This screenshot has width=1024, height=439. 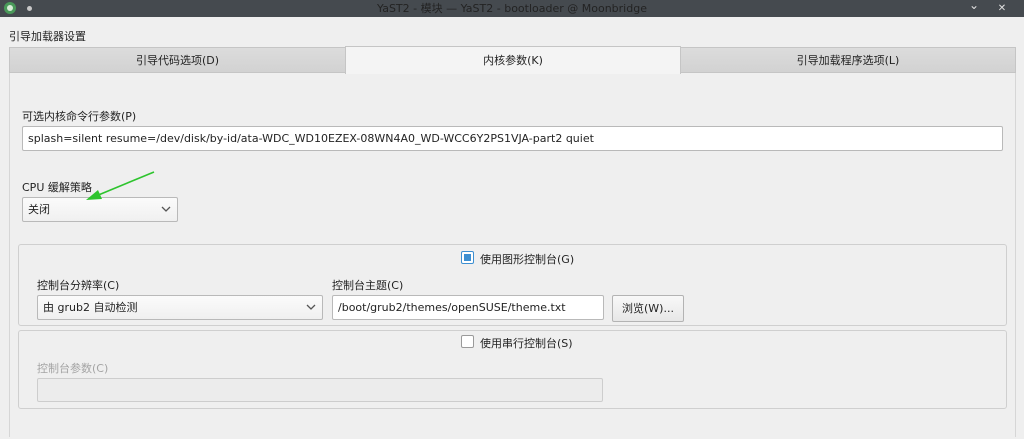 What do you see at coordinates (73, 368) in the screenshot?
I see `console-params-label: 控制台参数(C)` at bounding box center [73, 368].